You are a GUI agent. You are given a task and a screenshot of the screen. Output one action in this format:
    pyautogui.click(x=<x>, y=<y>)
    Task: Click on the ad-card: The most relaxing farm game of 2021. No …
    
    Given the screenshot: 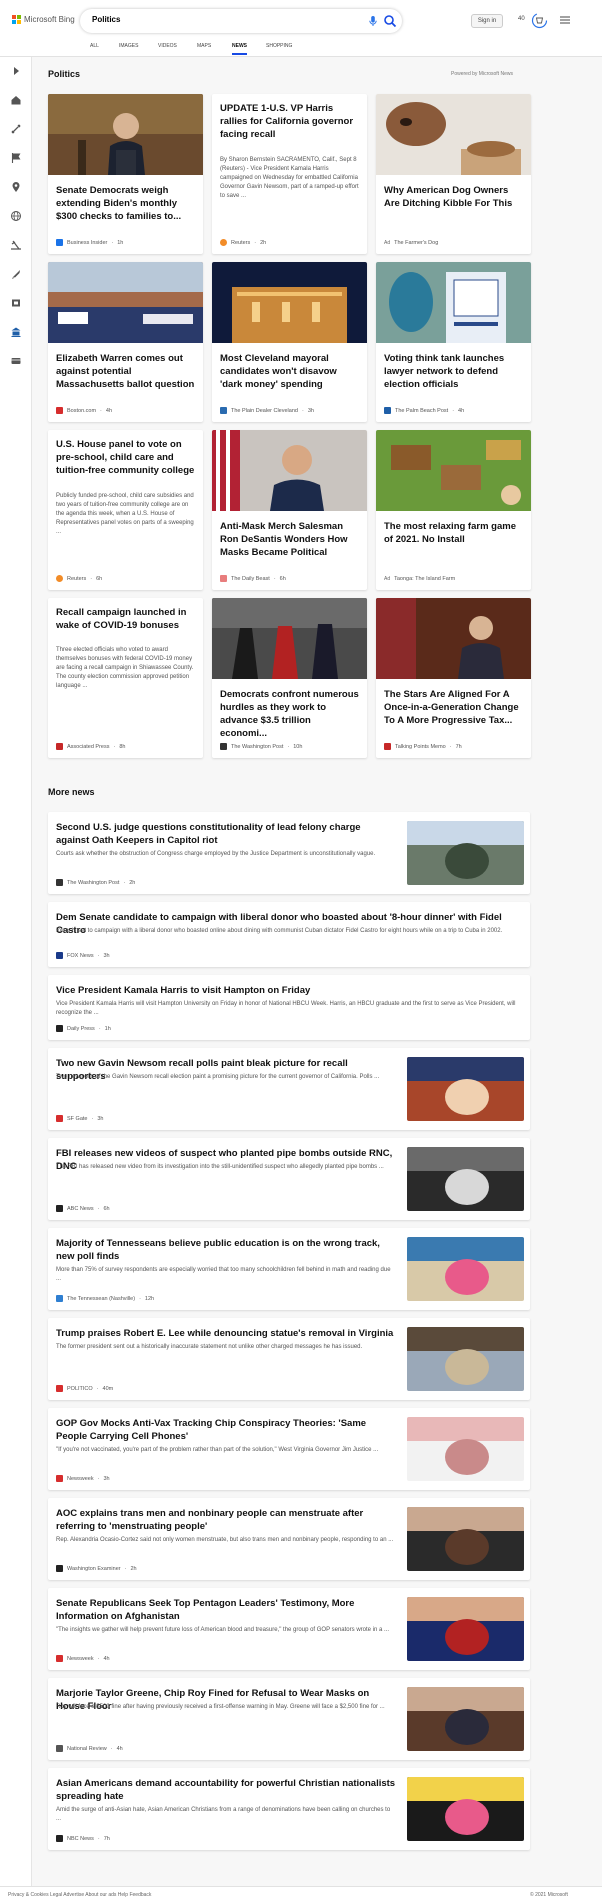 What is the action you would take?
    pyautogui.click(x=453, y=510)
    